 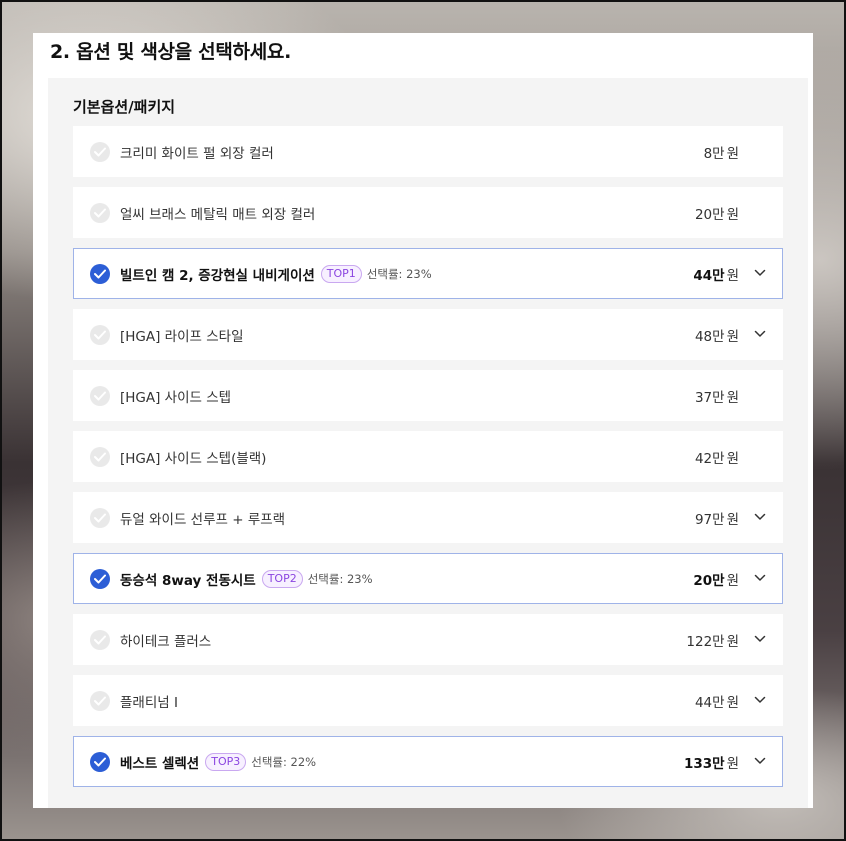 I want to click on option-price: 8만 원, so click(x=721, y=151).